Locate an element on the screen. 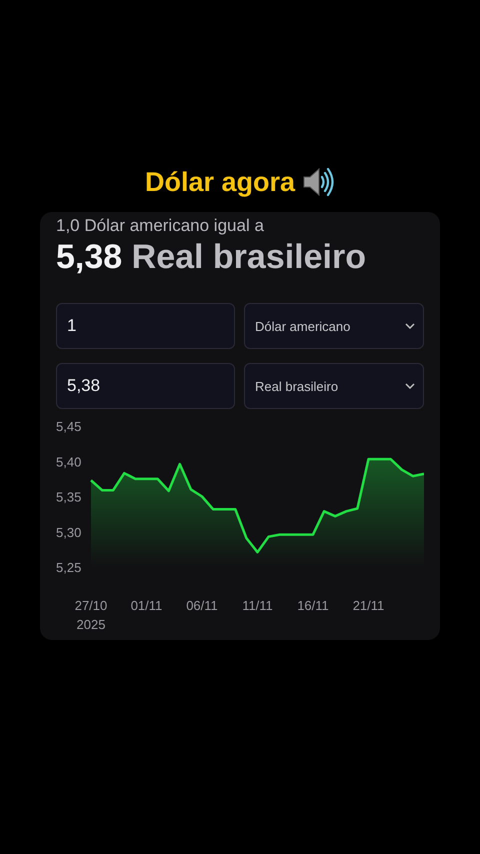 This screenshot has width=480, height=854. y-tick-label: 5,30 is located at coordinates (69, 532).